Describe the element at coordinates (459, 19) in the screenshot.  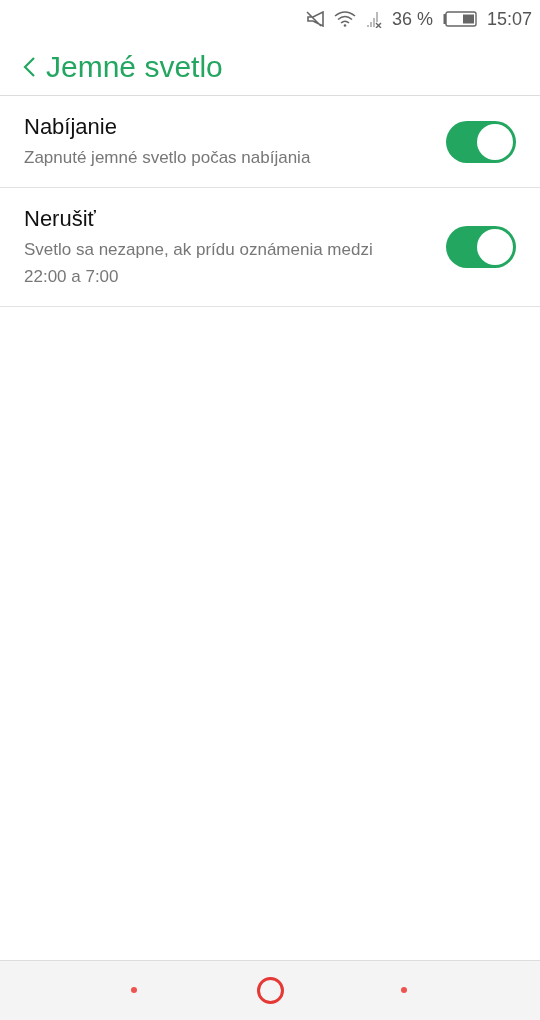
I see `battery-icon` at that location.